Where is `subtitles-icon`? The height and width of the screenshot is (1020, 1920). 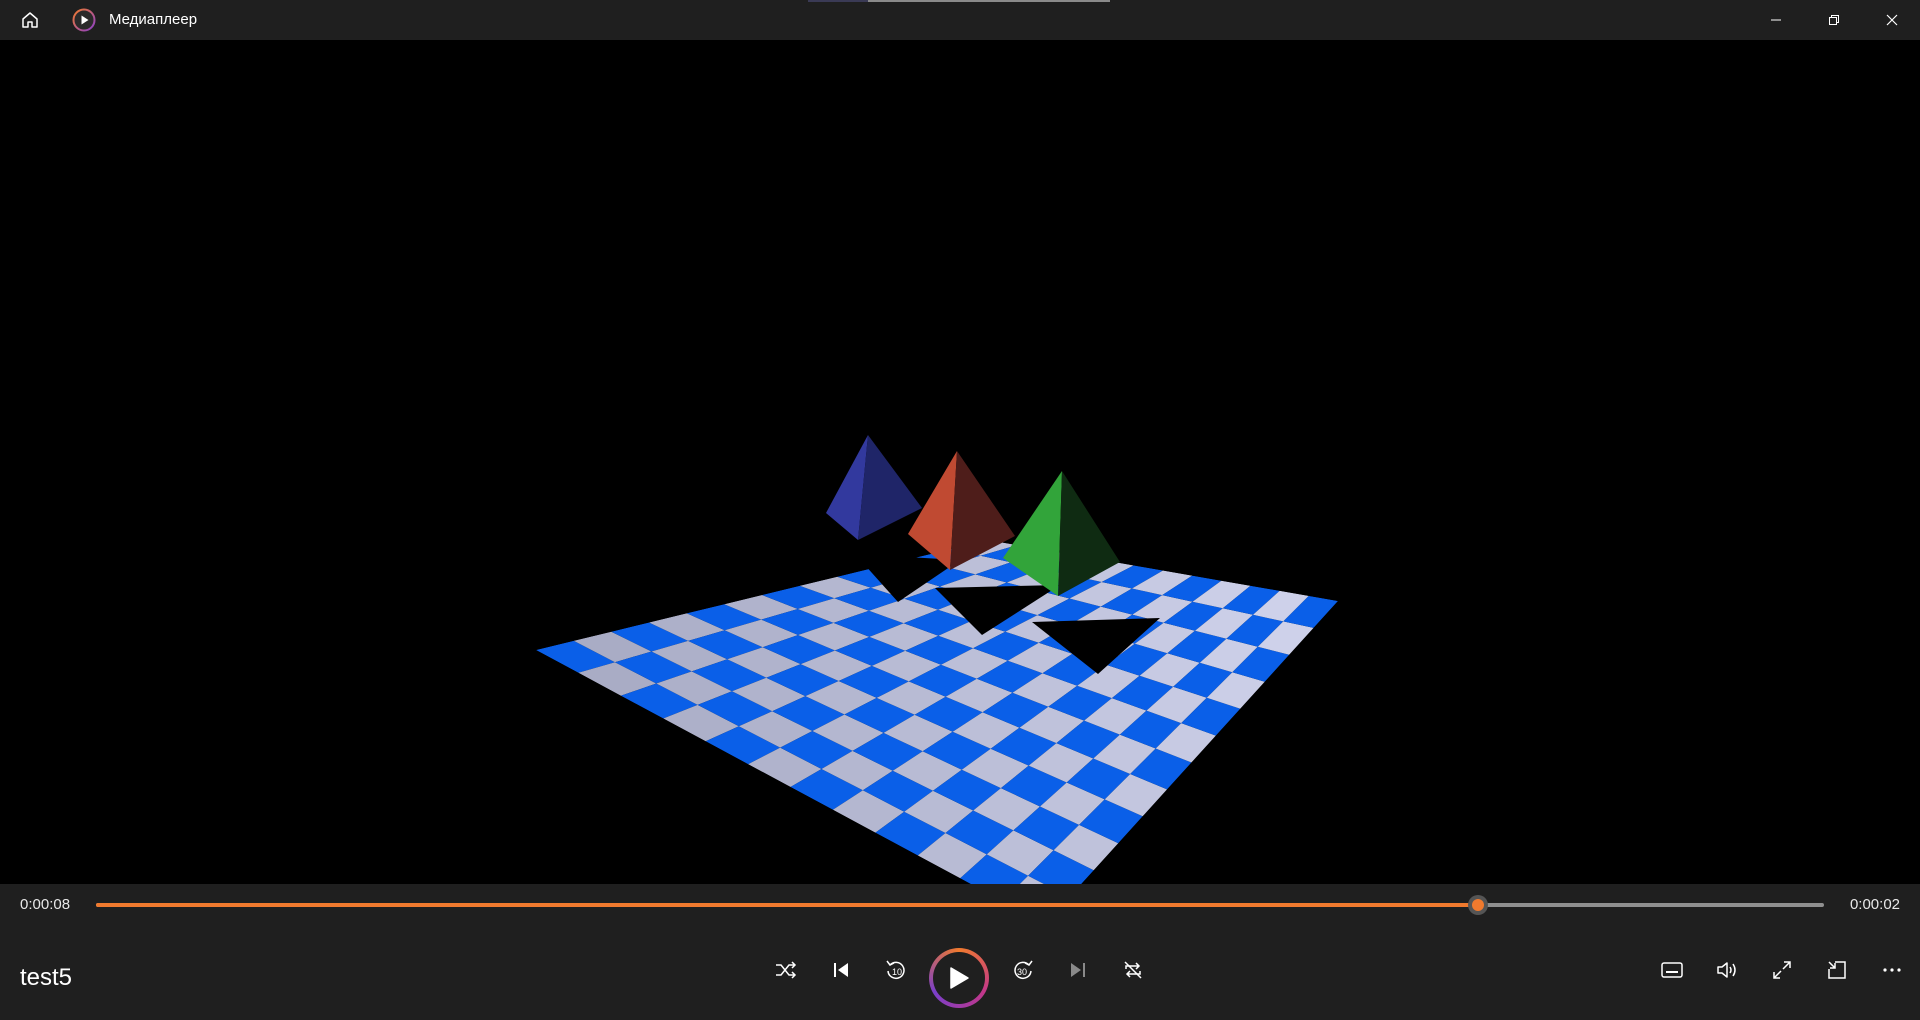
subtitles-icon is located at coordinates (1672, 970).